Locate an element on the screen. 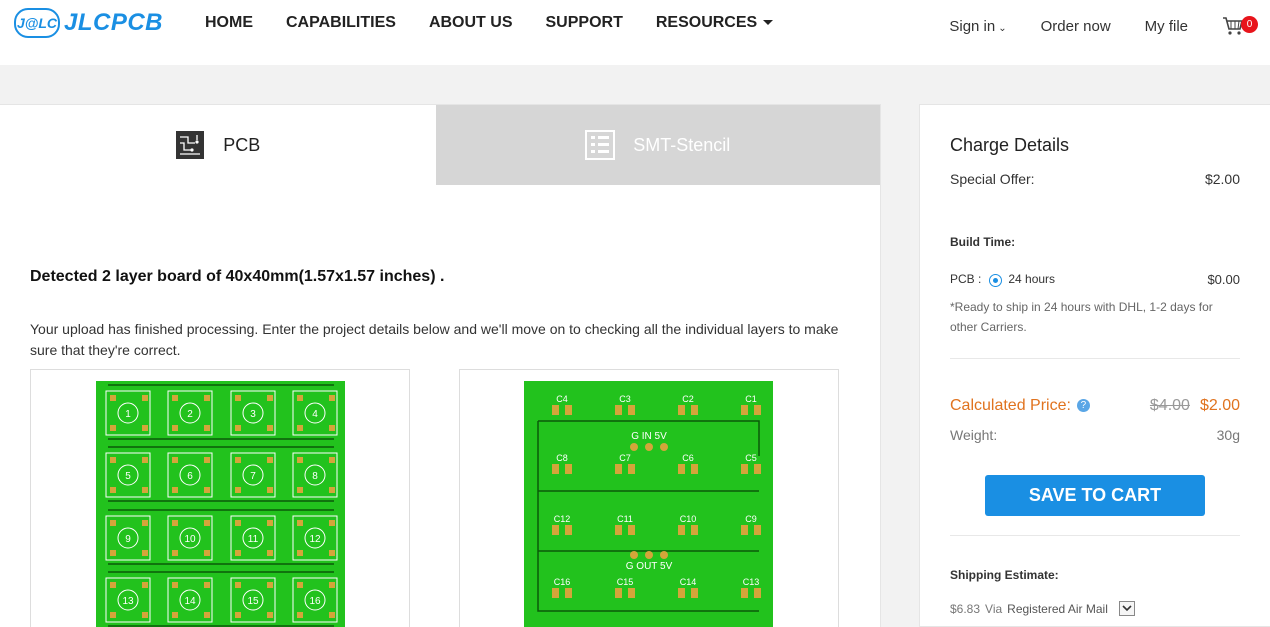 The image size is (1270, 627). capacitor-label: C11 is located at coordinates (625, 519).